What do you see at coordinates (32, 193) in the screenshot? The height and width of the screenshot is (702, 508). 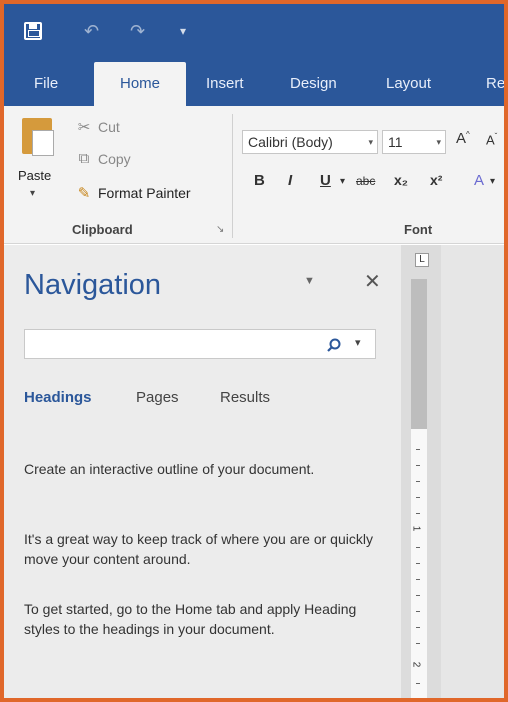 I see `paste-dropdown-icon: ▾` at bounding box center [32, 193].